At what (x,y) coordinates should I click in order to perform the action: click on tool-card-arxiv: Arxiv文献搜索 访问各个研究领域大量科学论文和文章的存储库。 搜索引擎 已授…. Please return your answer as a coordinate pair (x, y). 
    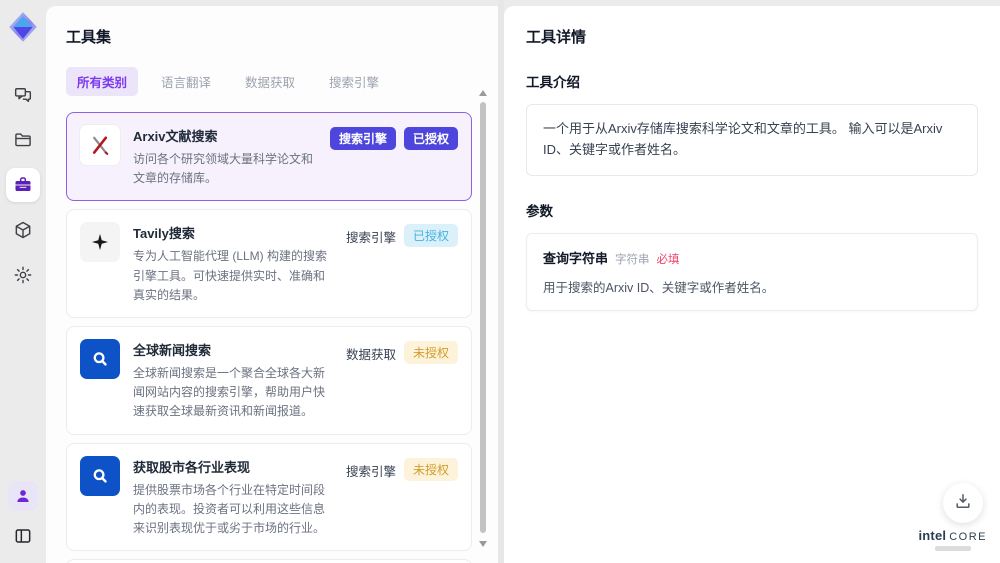
    Looking at the image, I should click on (269, 157).